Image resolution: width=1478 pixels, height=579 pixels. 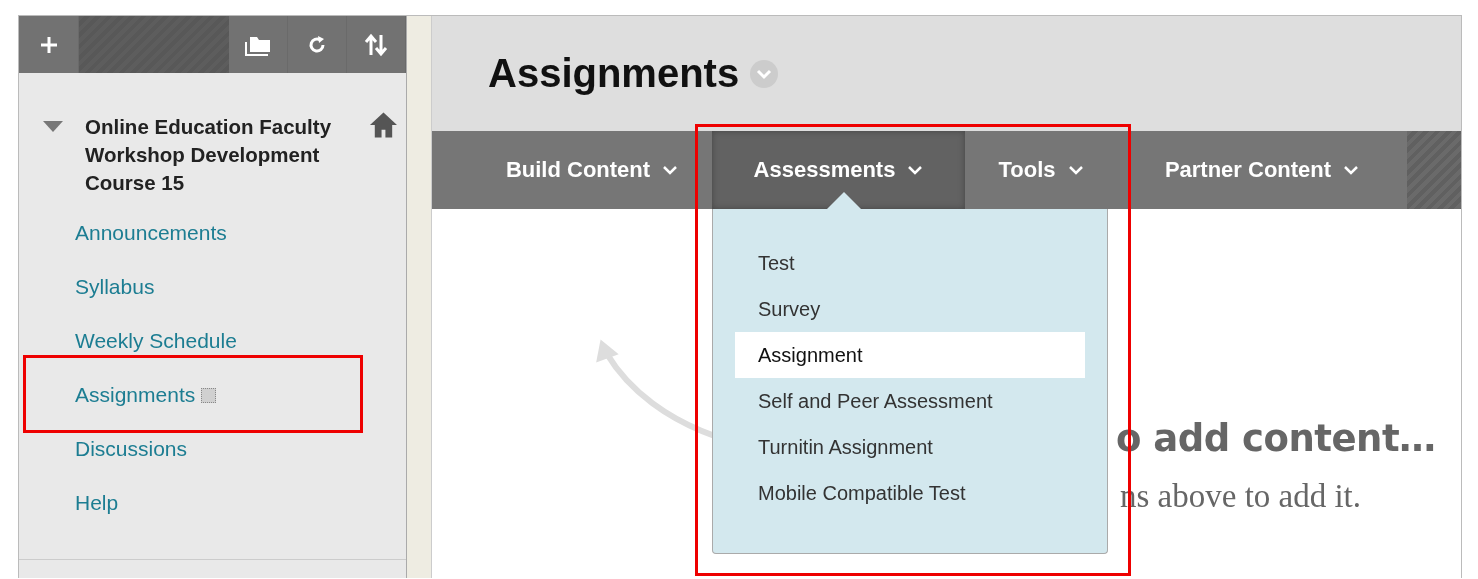 I want to click on dropdown-item: Assignment, so click(x=910, y=355).